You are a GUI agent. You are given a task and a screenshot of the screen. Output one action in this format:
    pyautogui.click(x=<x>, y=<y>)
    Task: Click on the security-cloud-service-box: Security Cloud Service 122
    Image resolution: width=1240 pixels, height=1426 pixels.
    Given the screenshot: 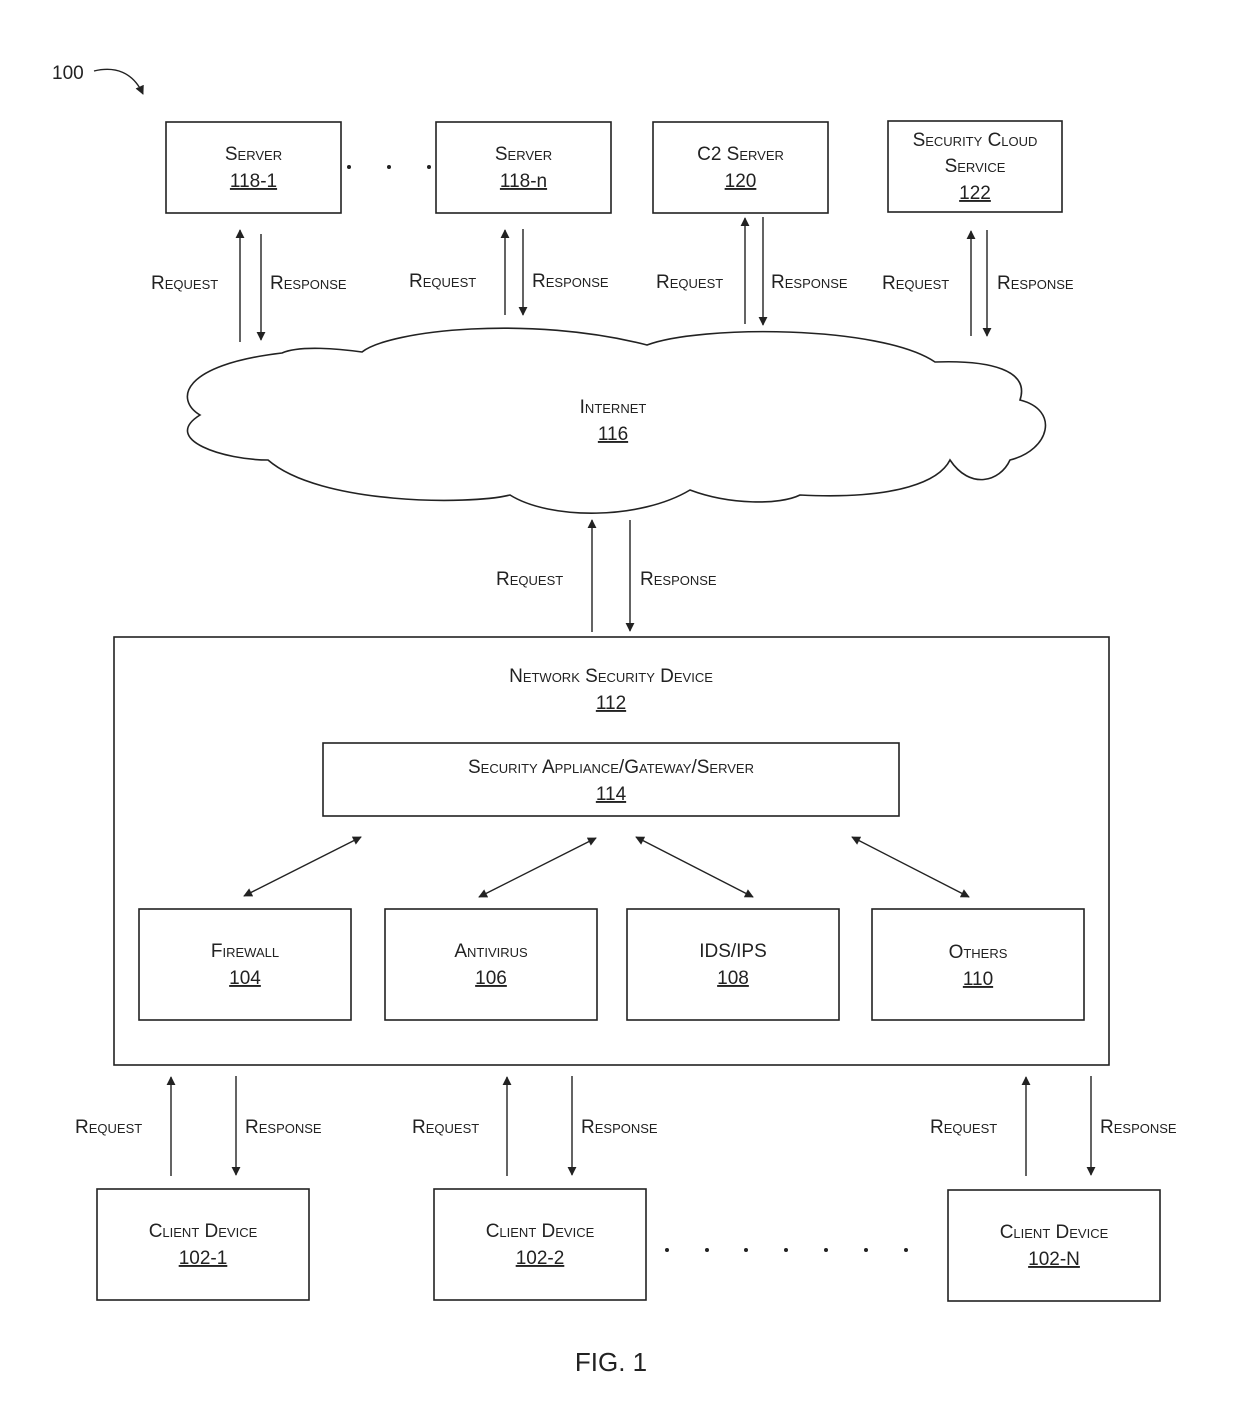 What is the action you would take?
    pyautogui.click(x=975, y=166)
    